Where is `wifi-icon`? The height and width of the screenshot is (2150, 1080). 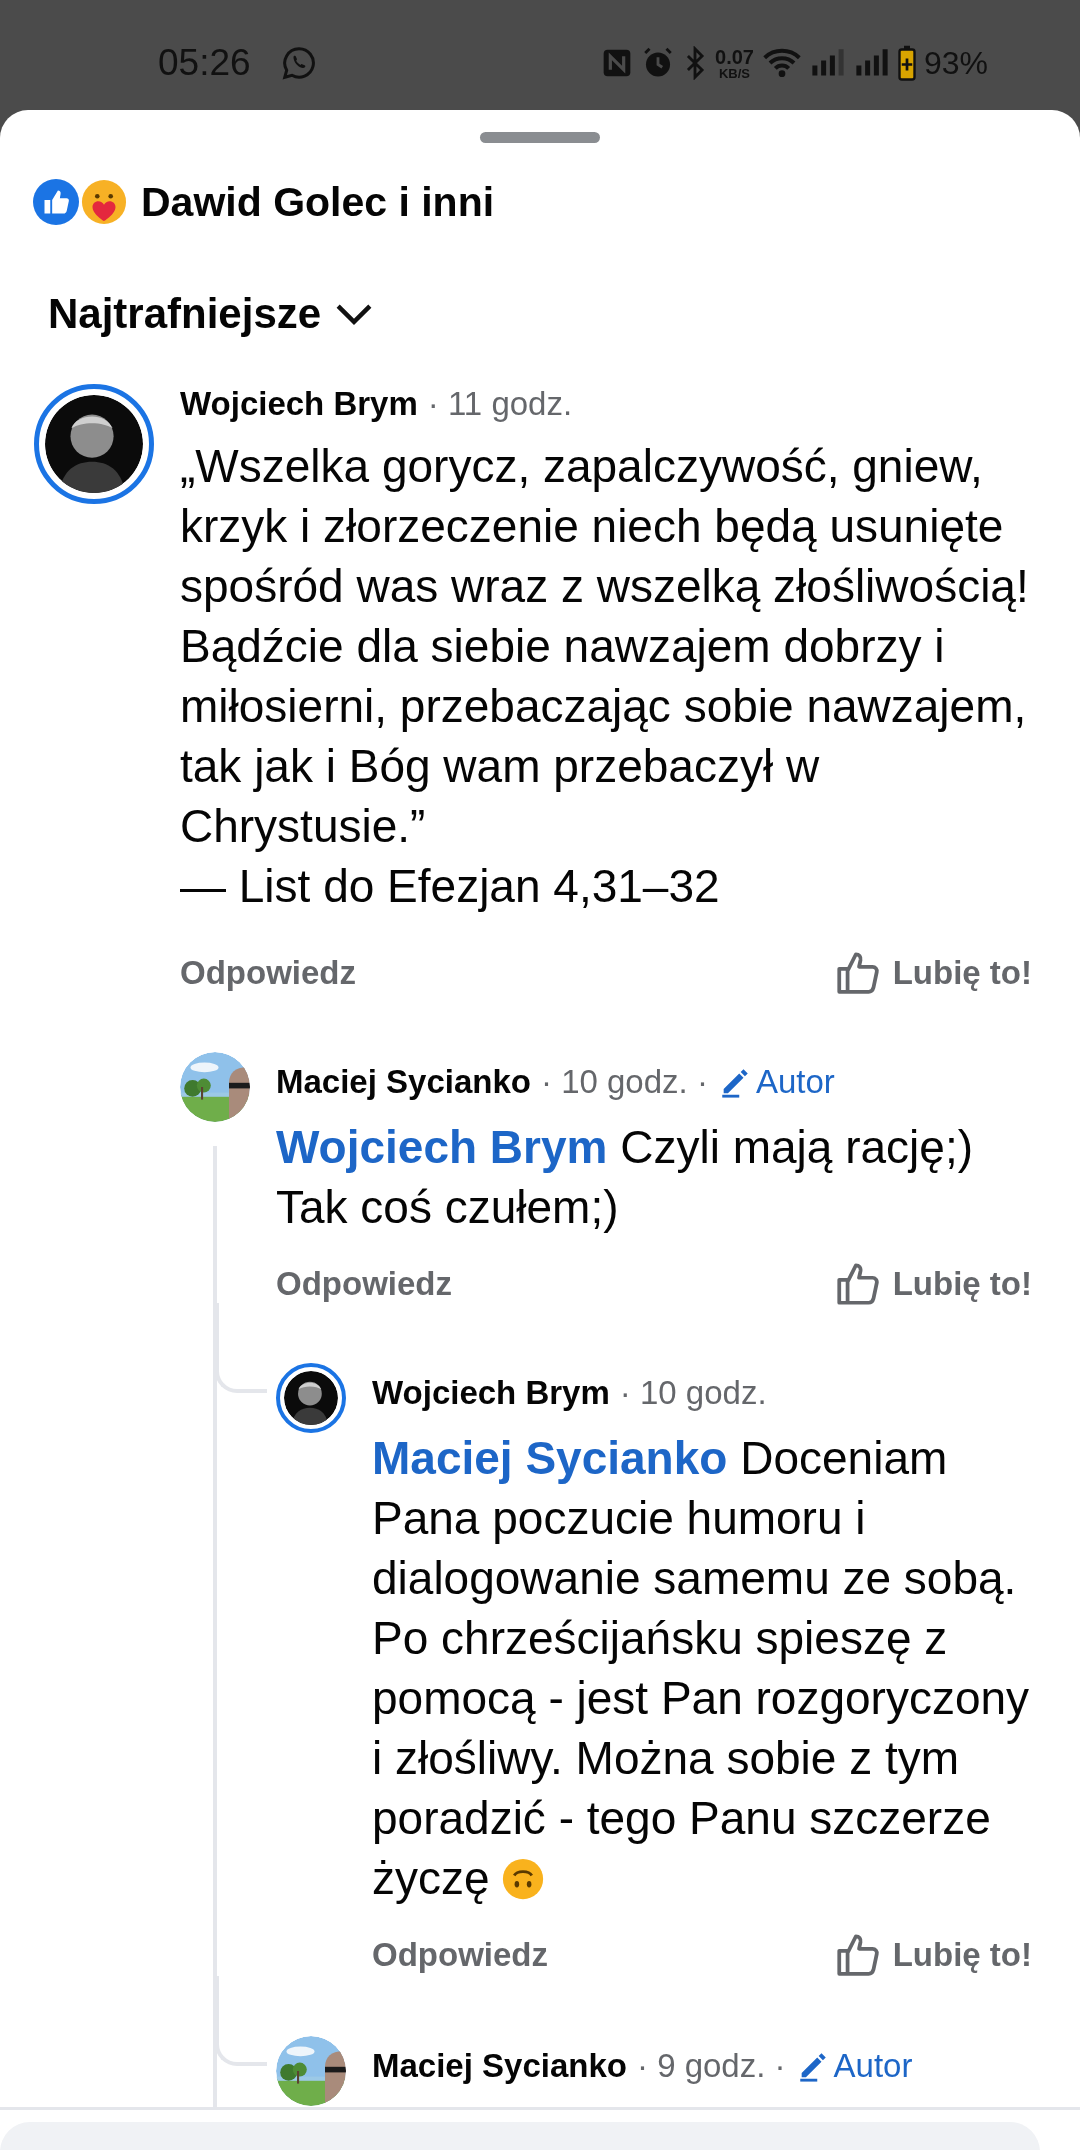 wifi-icon is located at coordinates (781, 63).